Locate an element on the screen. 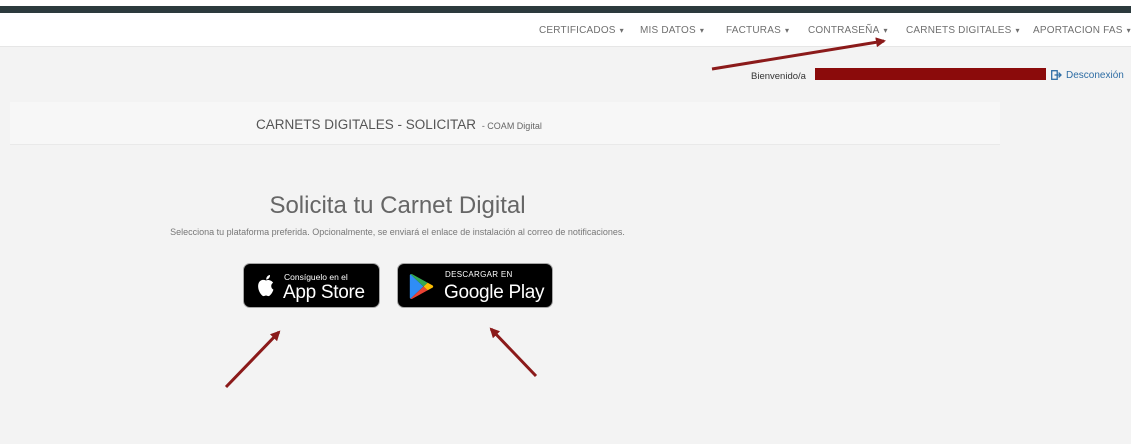  apple-icon is located at coordinates (266, 289).